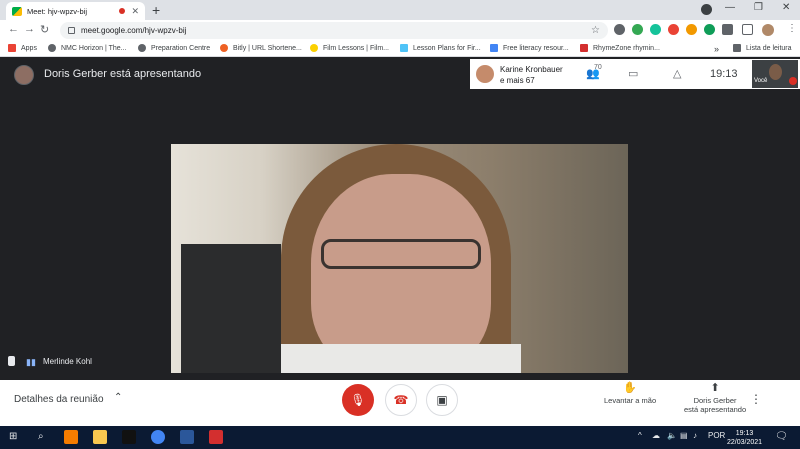 This screenshot has width=800, height=449. I want to click on tab-close-icon: ✕, so click(135, 11).